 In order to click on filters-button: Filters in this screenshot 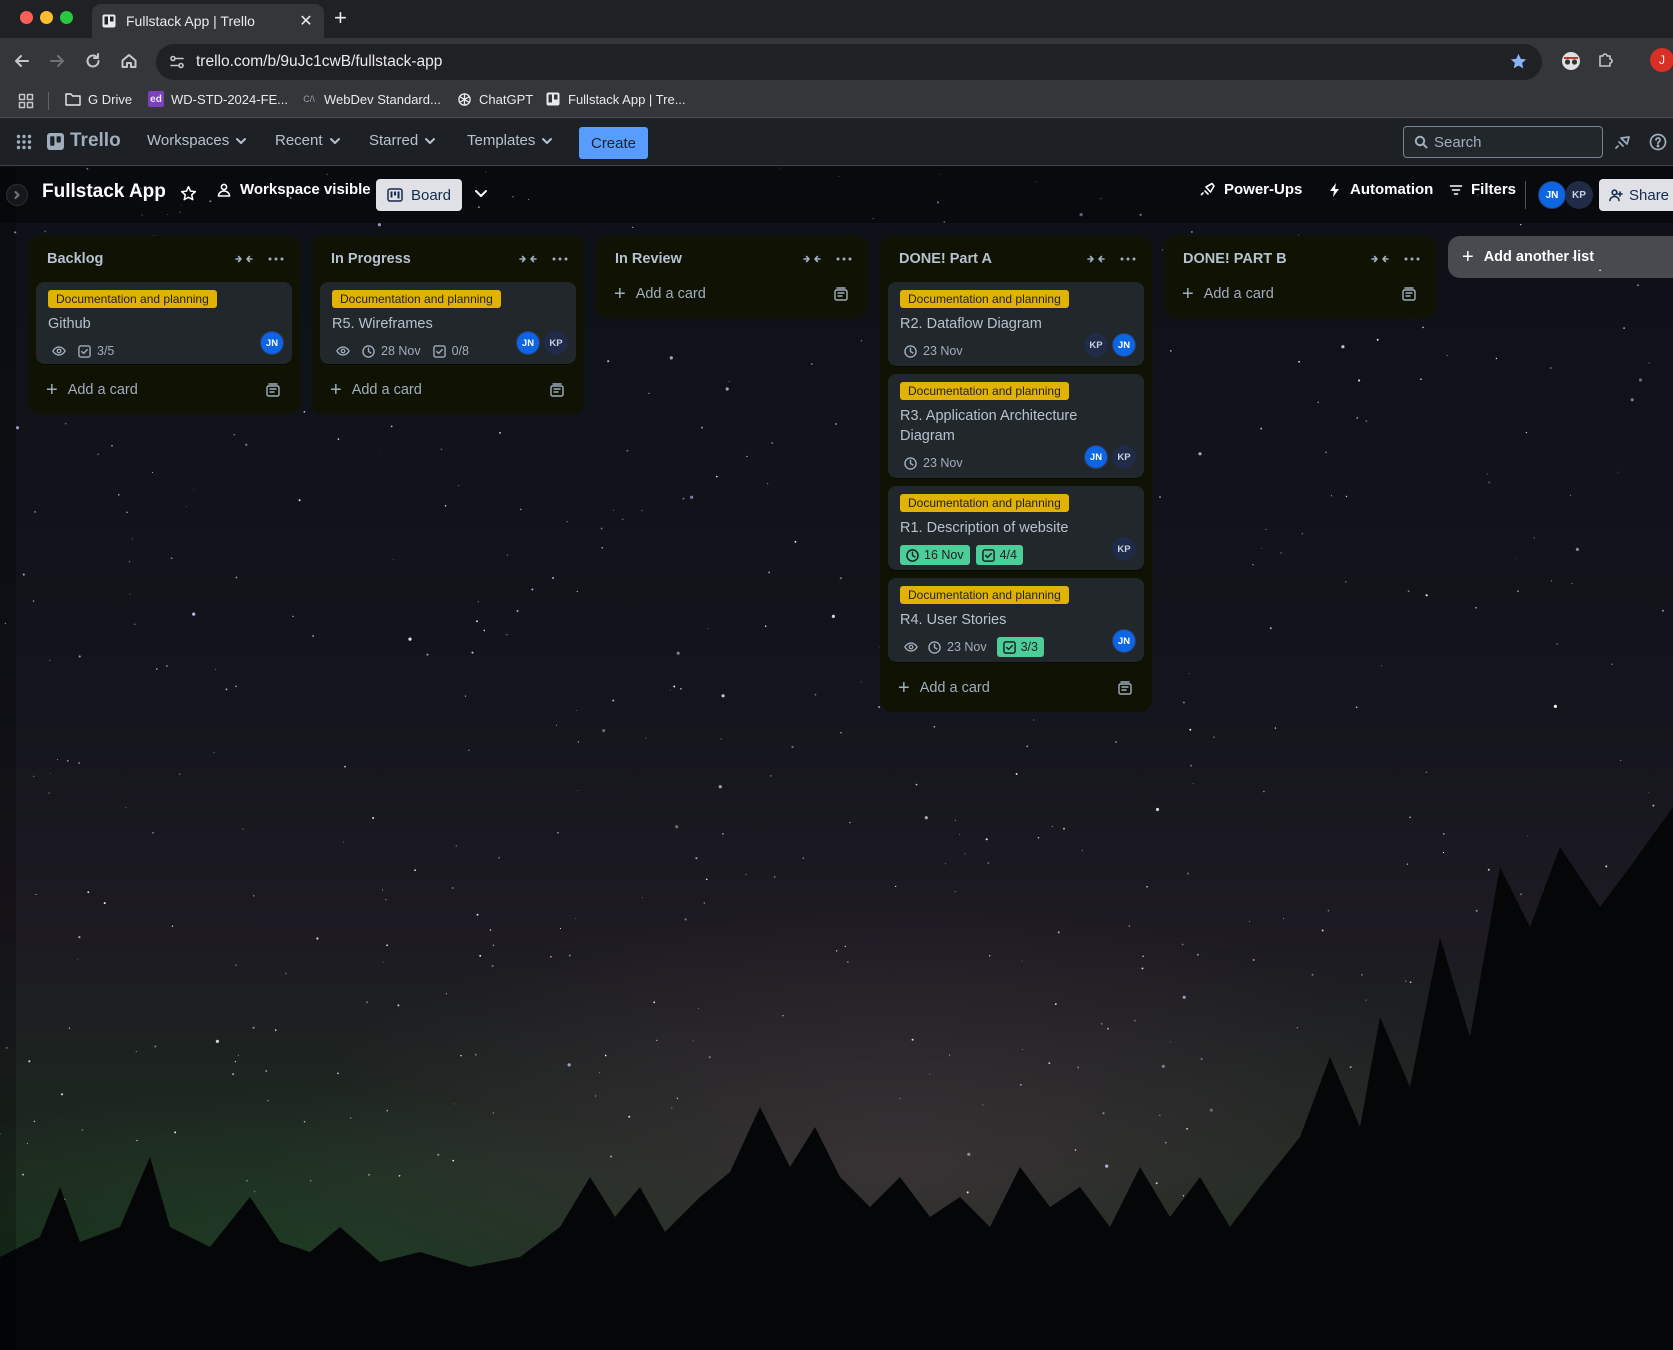, I will do `click(1482, 189)`.